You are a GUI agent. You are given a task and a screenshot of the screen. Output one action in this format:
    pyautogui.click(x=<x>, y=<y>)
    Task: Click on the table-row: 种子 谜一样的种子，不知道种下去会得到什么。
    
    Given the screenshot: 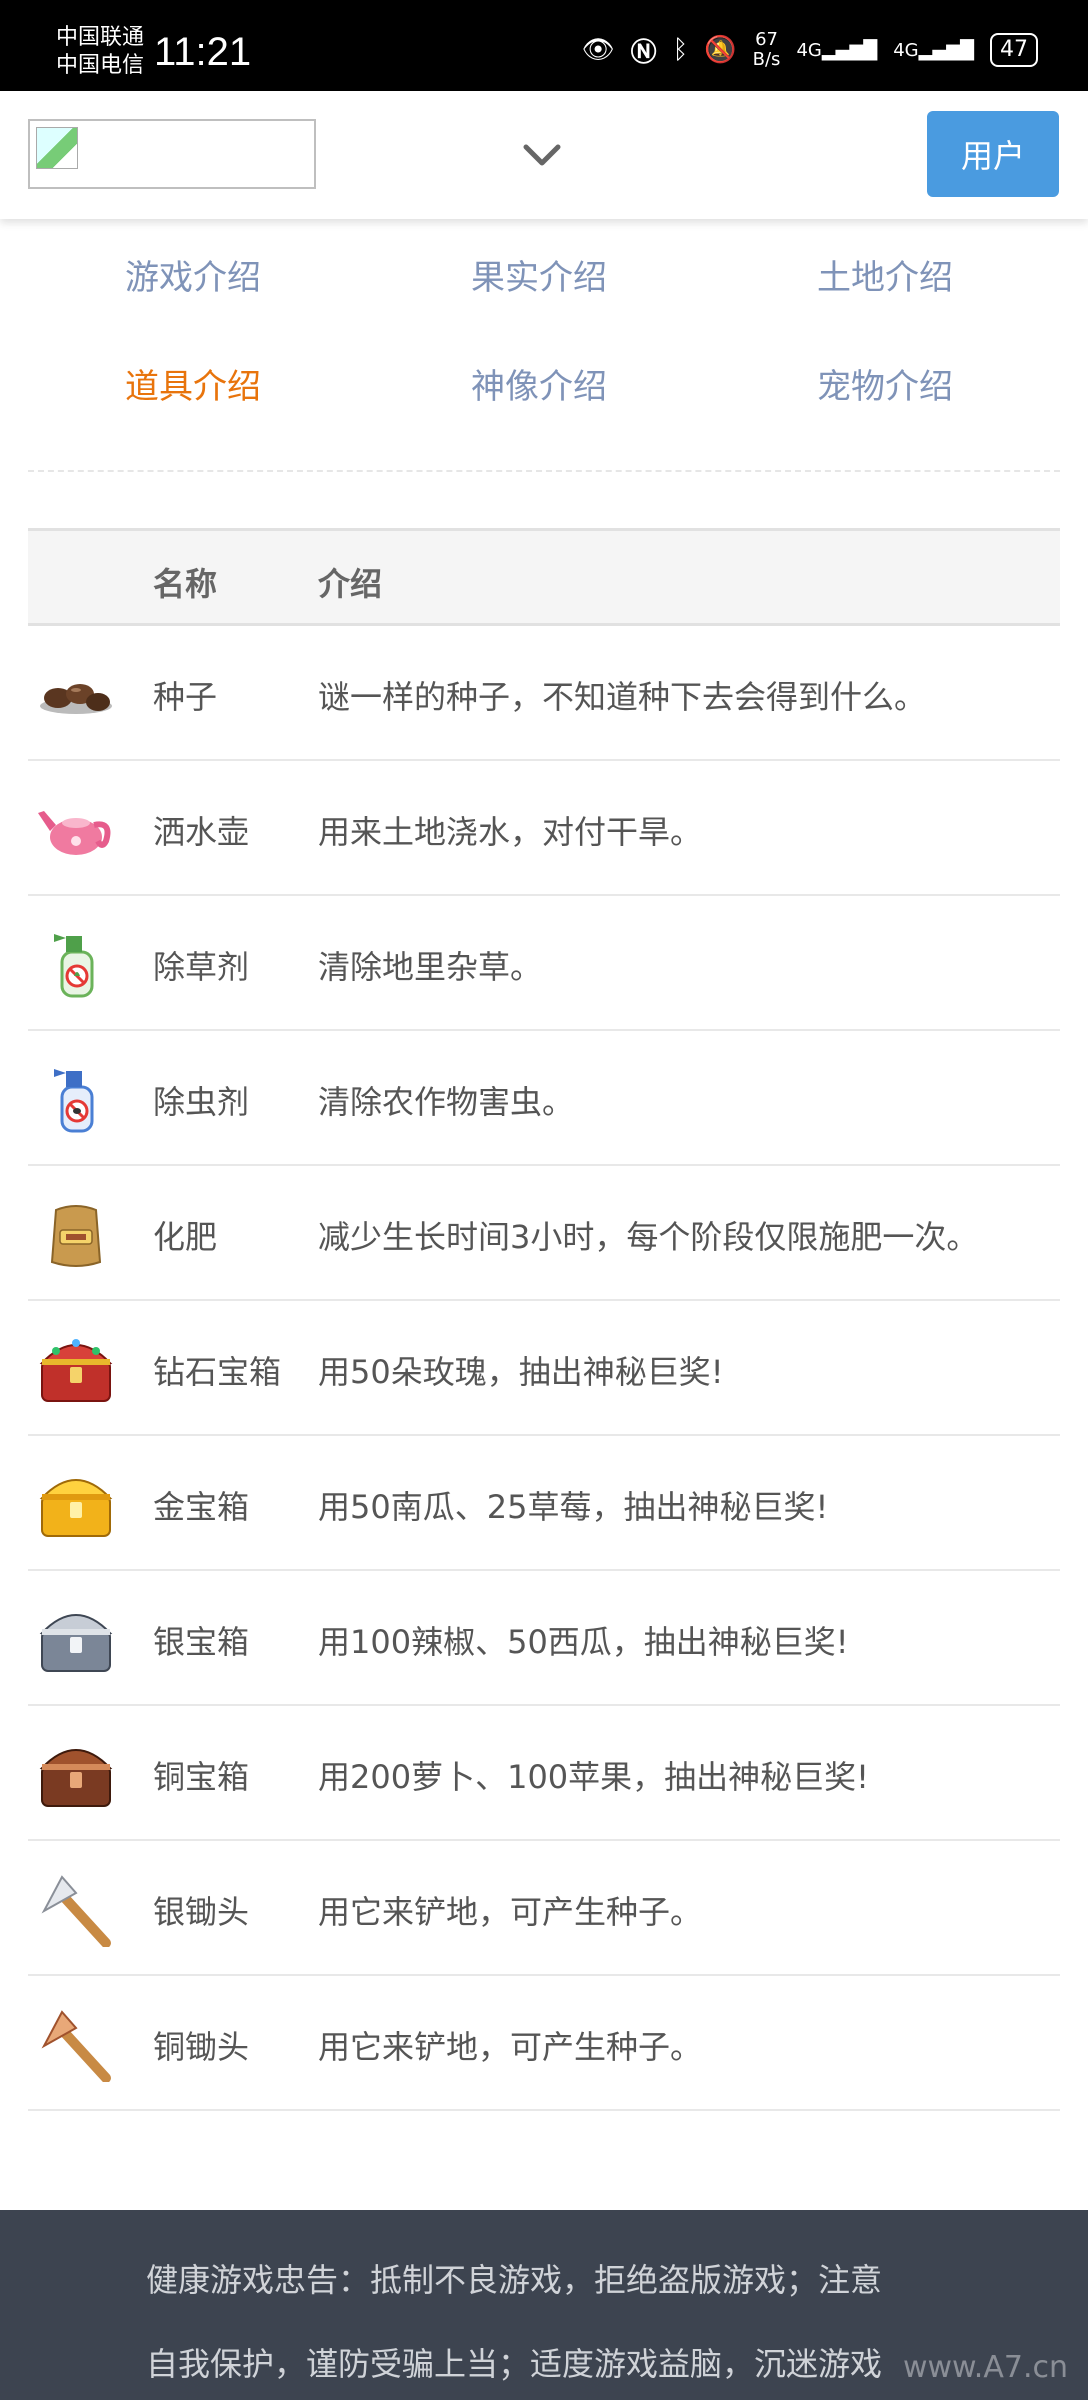 What is the action you would take?
    pyautogui.click(x=544, y=693)
    